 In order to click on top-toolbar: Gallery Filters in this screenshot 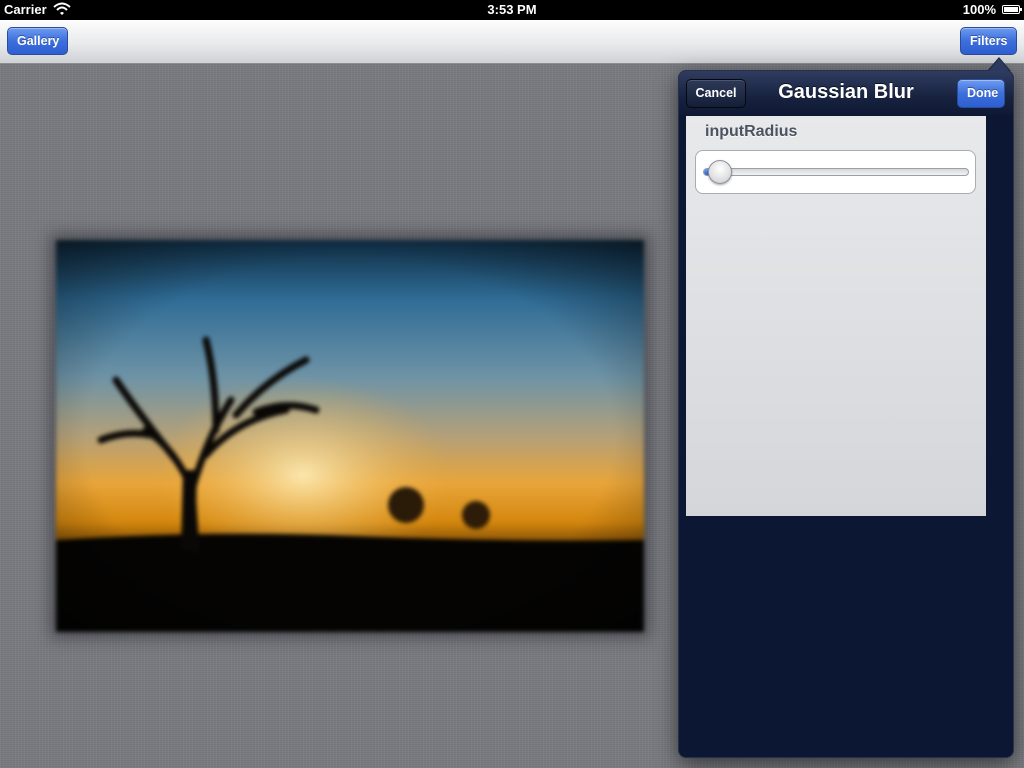, I will do `click(512, 42)`.